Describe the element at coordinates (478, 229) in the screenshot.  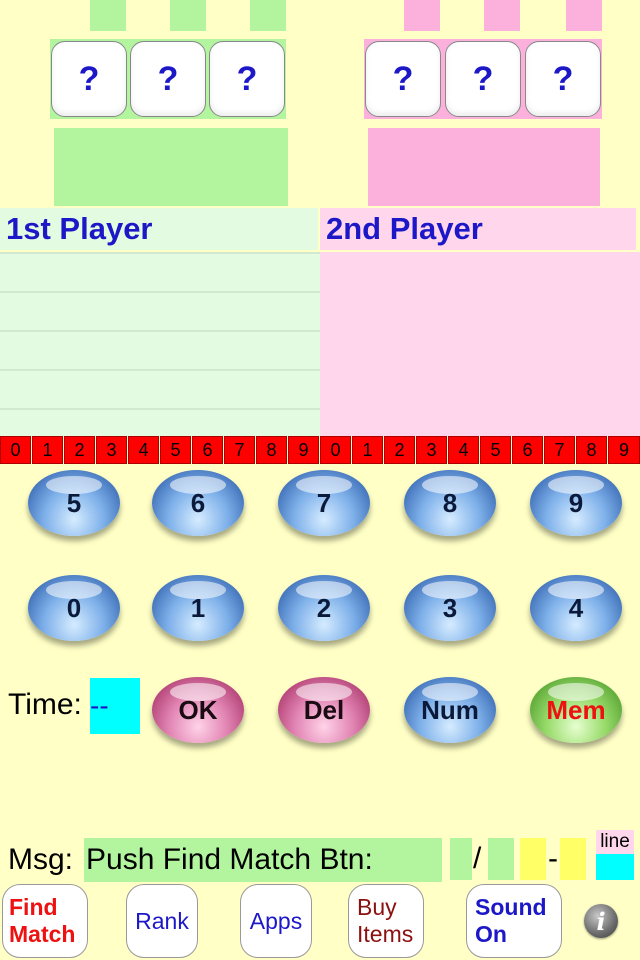
I see `player2-name: 2nd Player` at that location.